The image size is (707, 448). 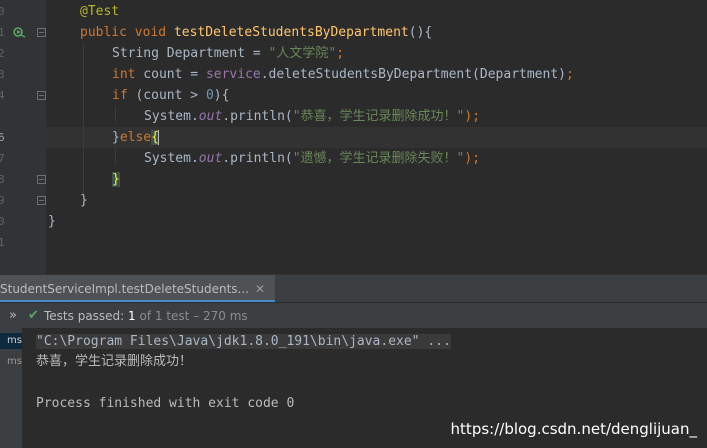 I want to click on test-tree-column: ms ms, so click(x=11, y=388).